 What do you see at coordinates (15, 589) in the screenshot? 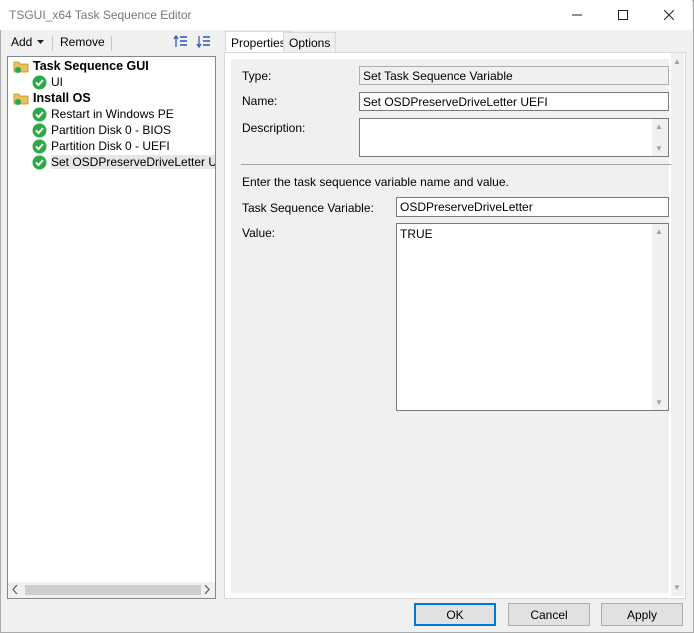
I see `scroll-left-icon` at bounding box center [15, 589].